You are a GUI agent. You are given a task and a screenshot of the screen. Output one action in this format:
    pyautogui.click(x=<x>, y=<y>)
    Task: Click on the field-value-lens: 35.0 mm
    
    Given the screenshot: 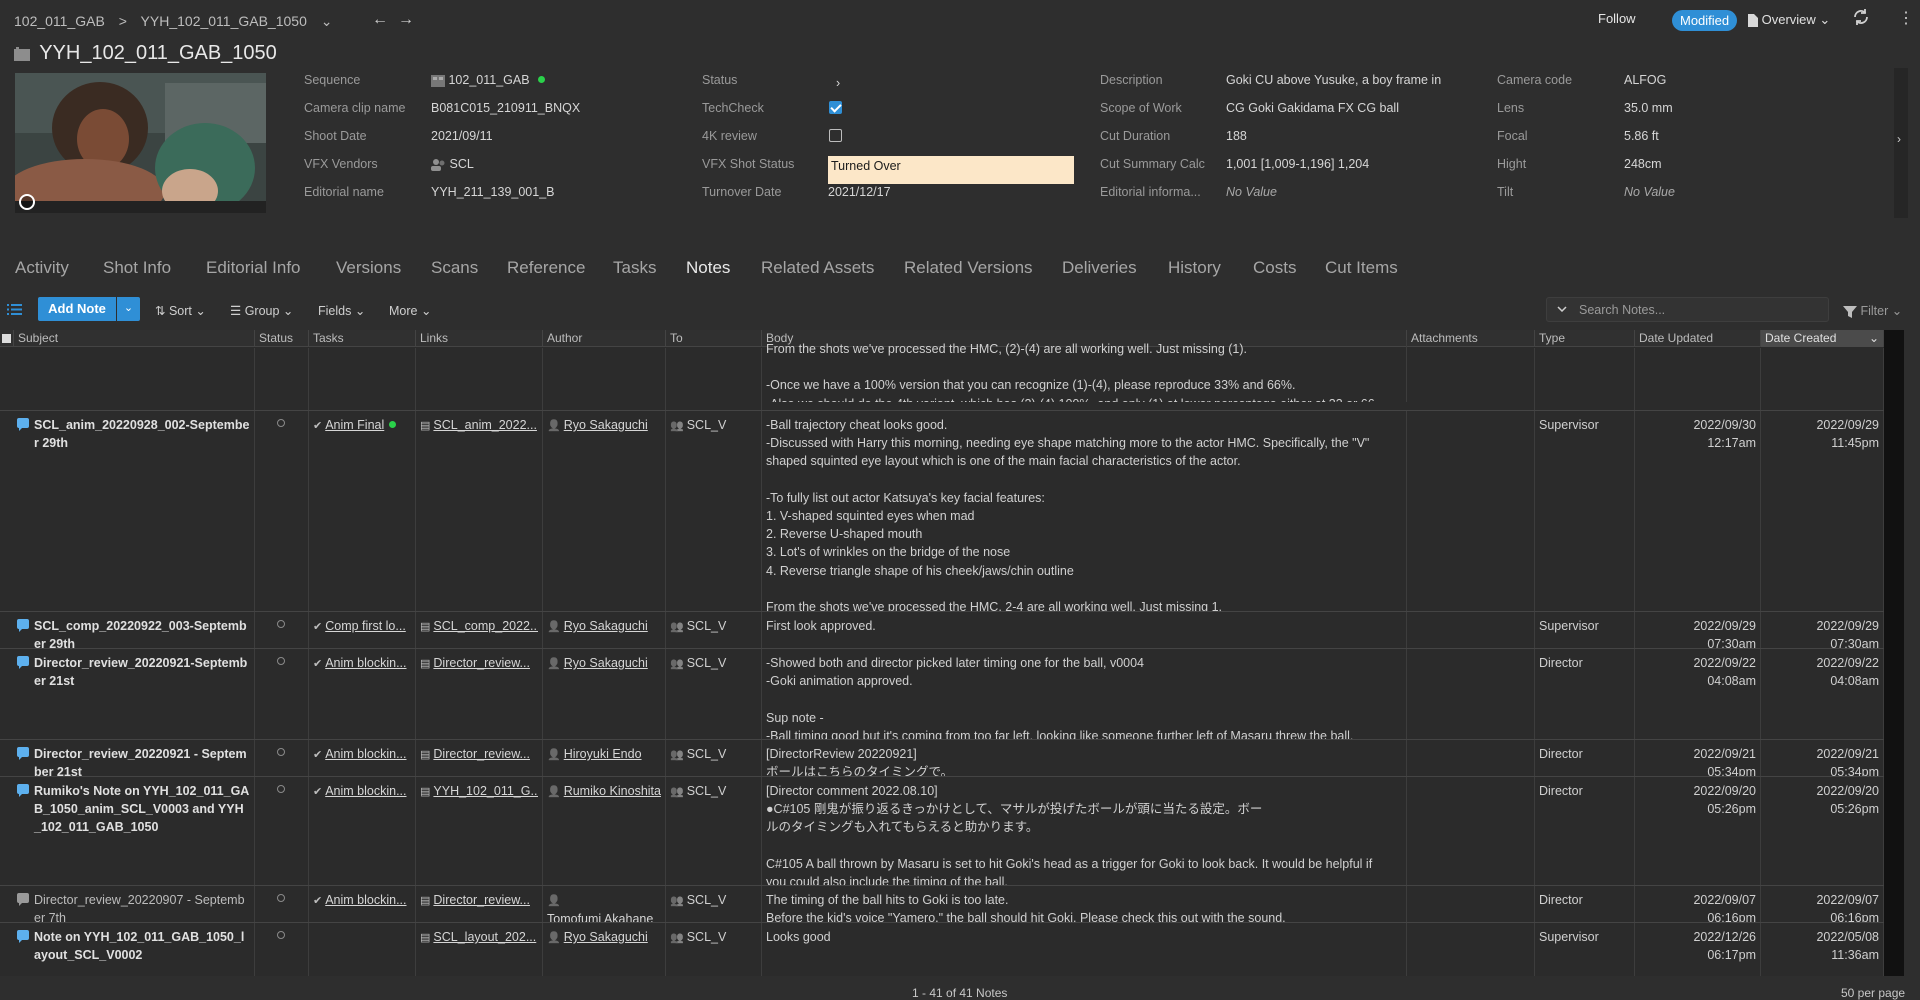 What is the action you would take?
    pyautogui.click(x=1744, y=108)
    